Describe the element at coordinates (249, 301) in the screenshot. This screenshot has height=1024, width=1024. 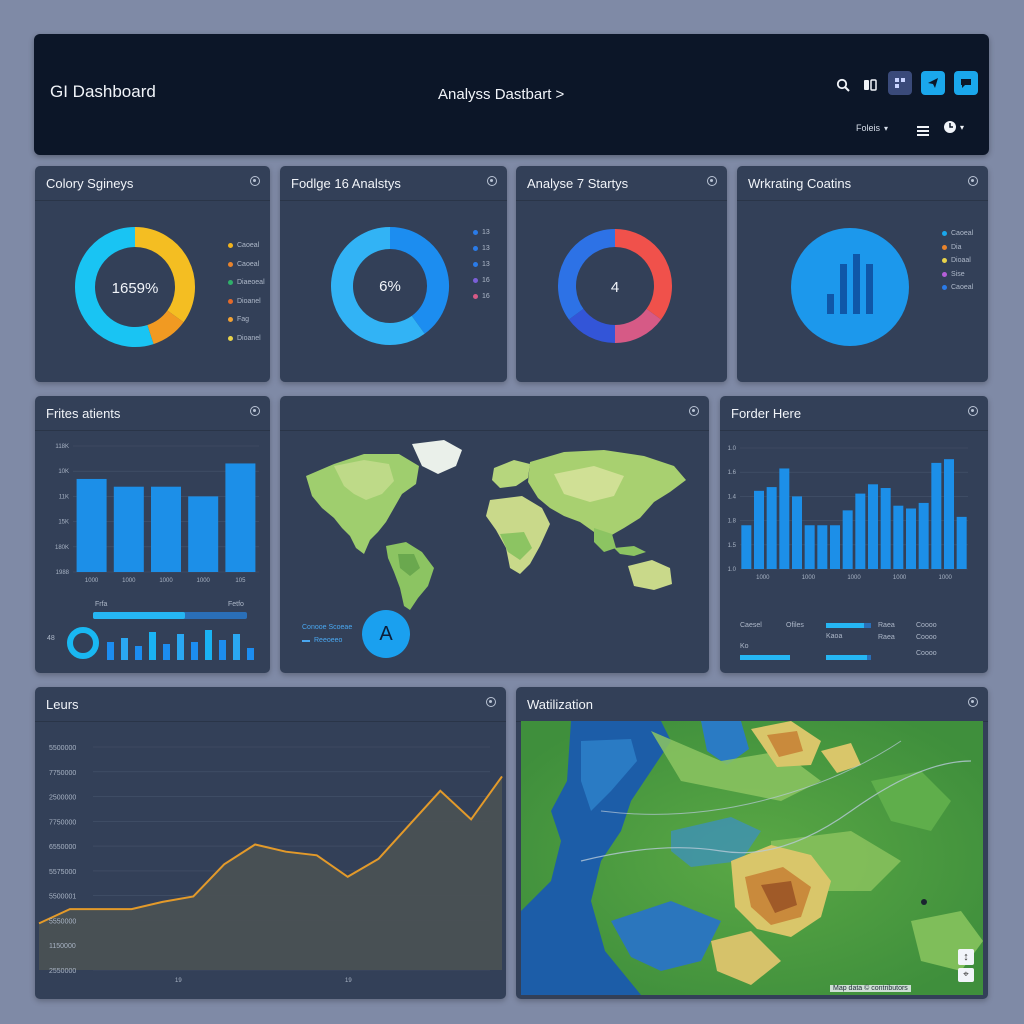
I see `legend-label: Dioanel` at that location.